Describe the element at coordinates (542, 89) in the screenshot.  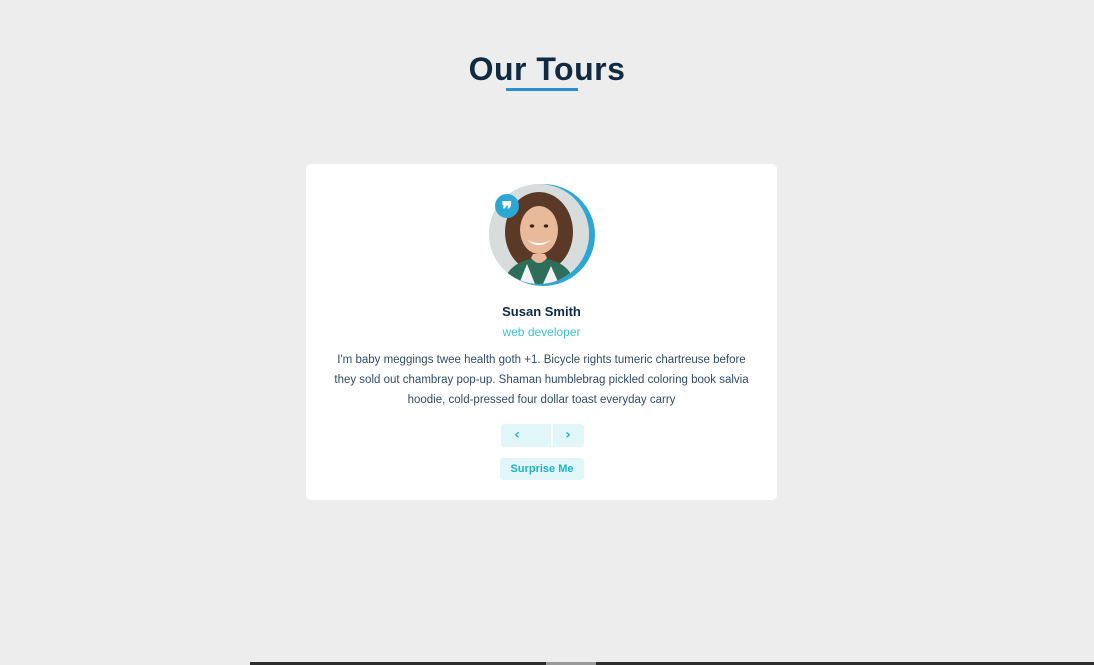
I see `title-underline` at that location.